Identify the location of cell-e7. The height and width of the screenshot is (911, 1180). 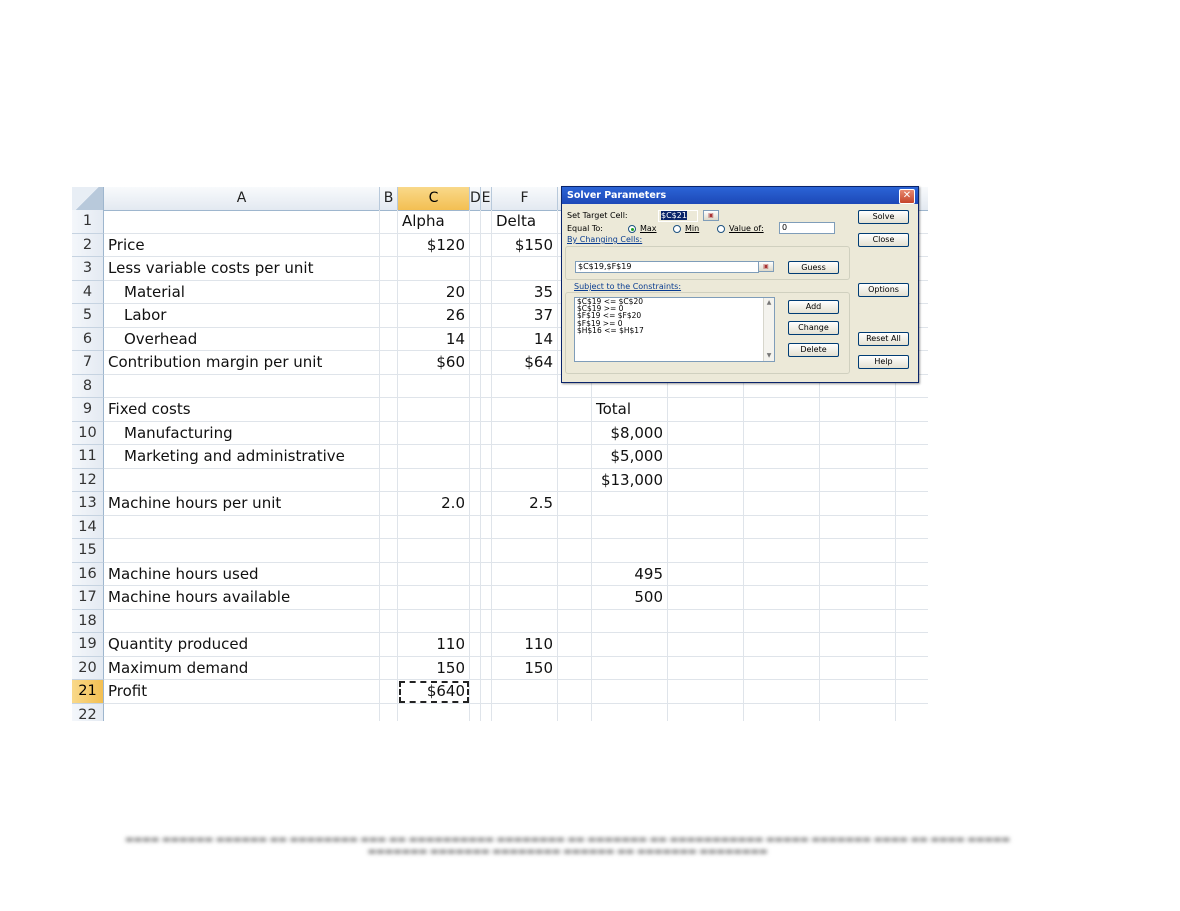
(486, 363).